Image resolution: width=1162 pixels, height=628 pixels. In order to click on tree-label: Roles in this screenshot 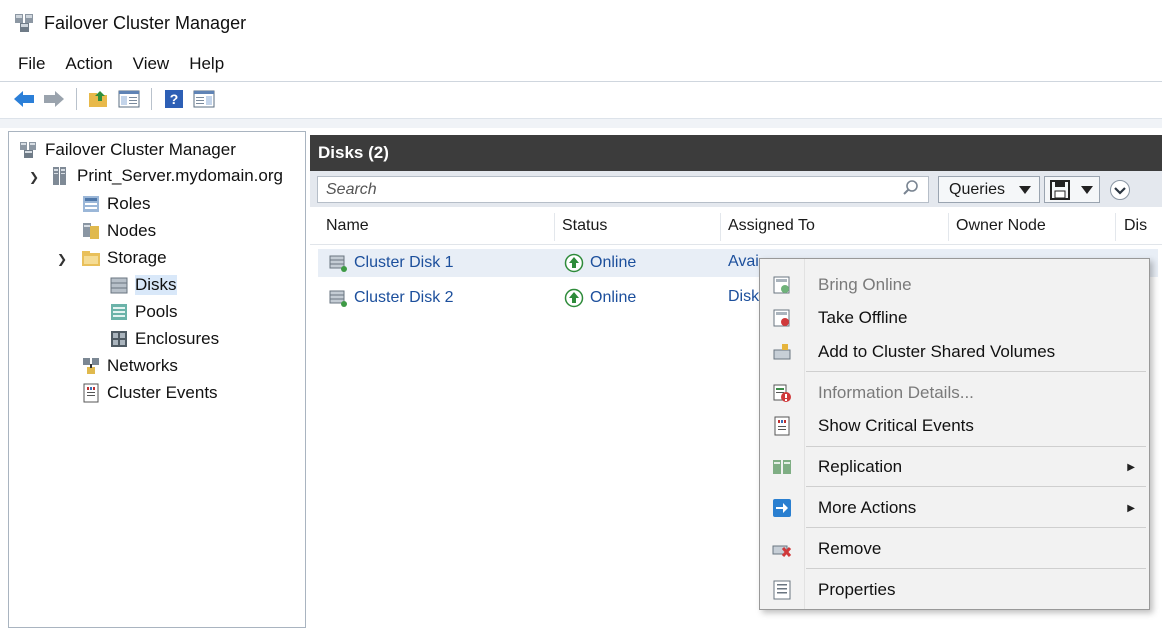, I will do `click(129, 203)`.